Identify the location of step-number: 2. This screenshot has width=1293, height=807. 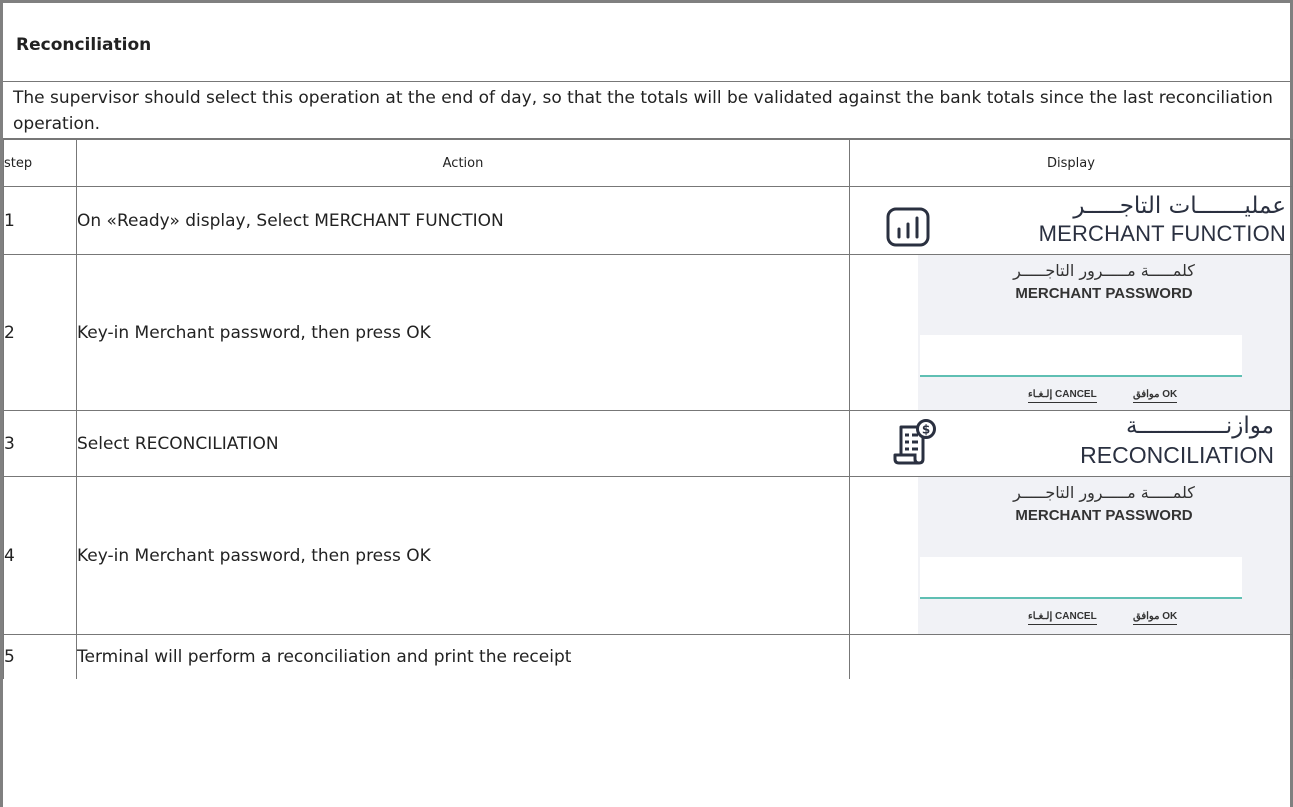
(40, 332).